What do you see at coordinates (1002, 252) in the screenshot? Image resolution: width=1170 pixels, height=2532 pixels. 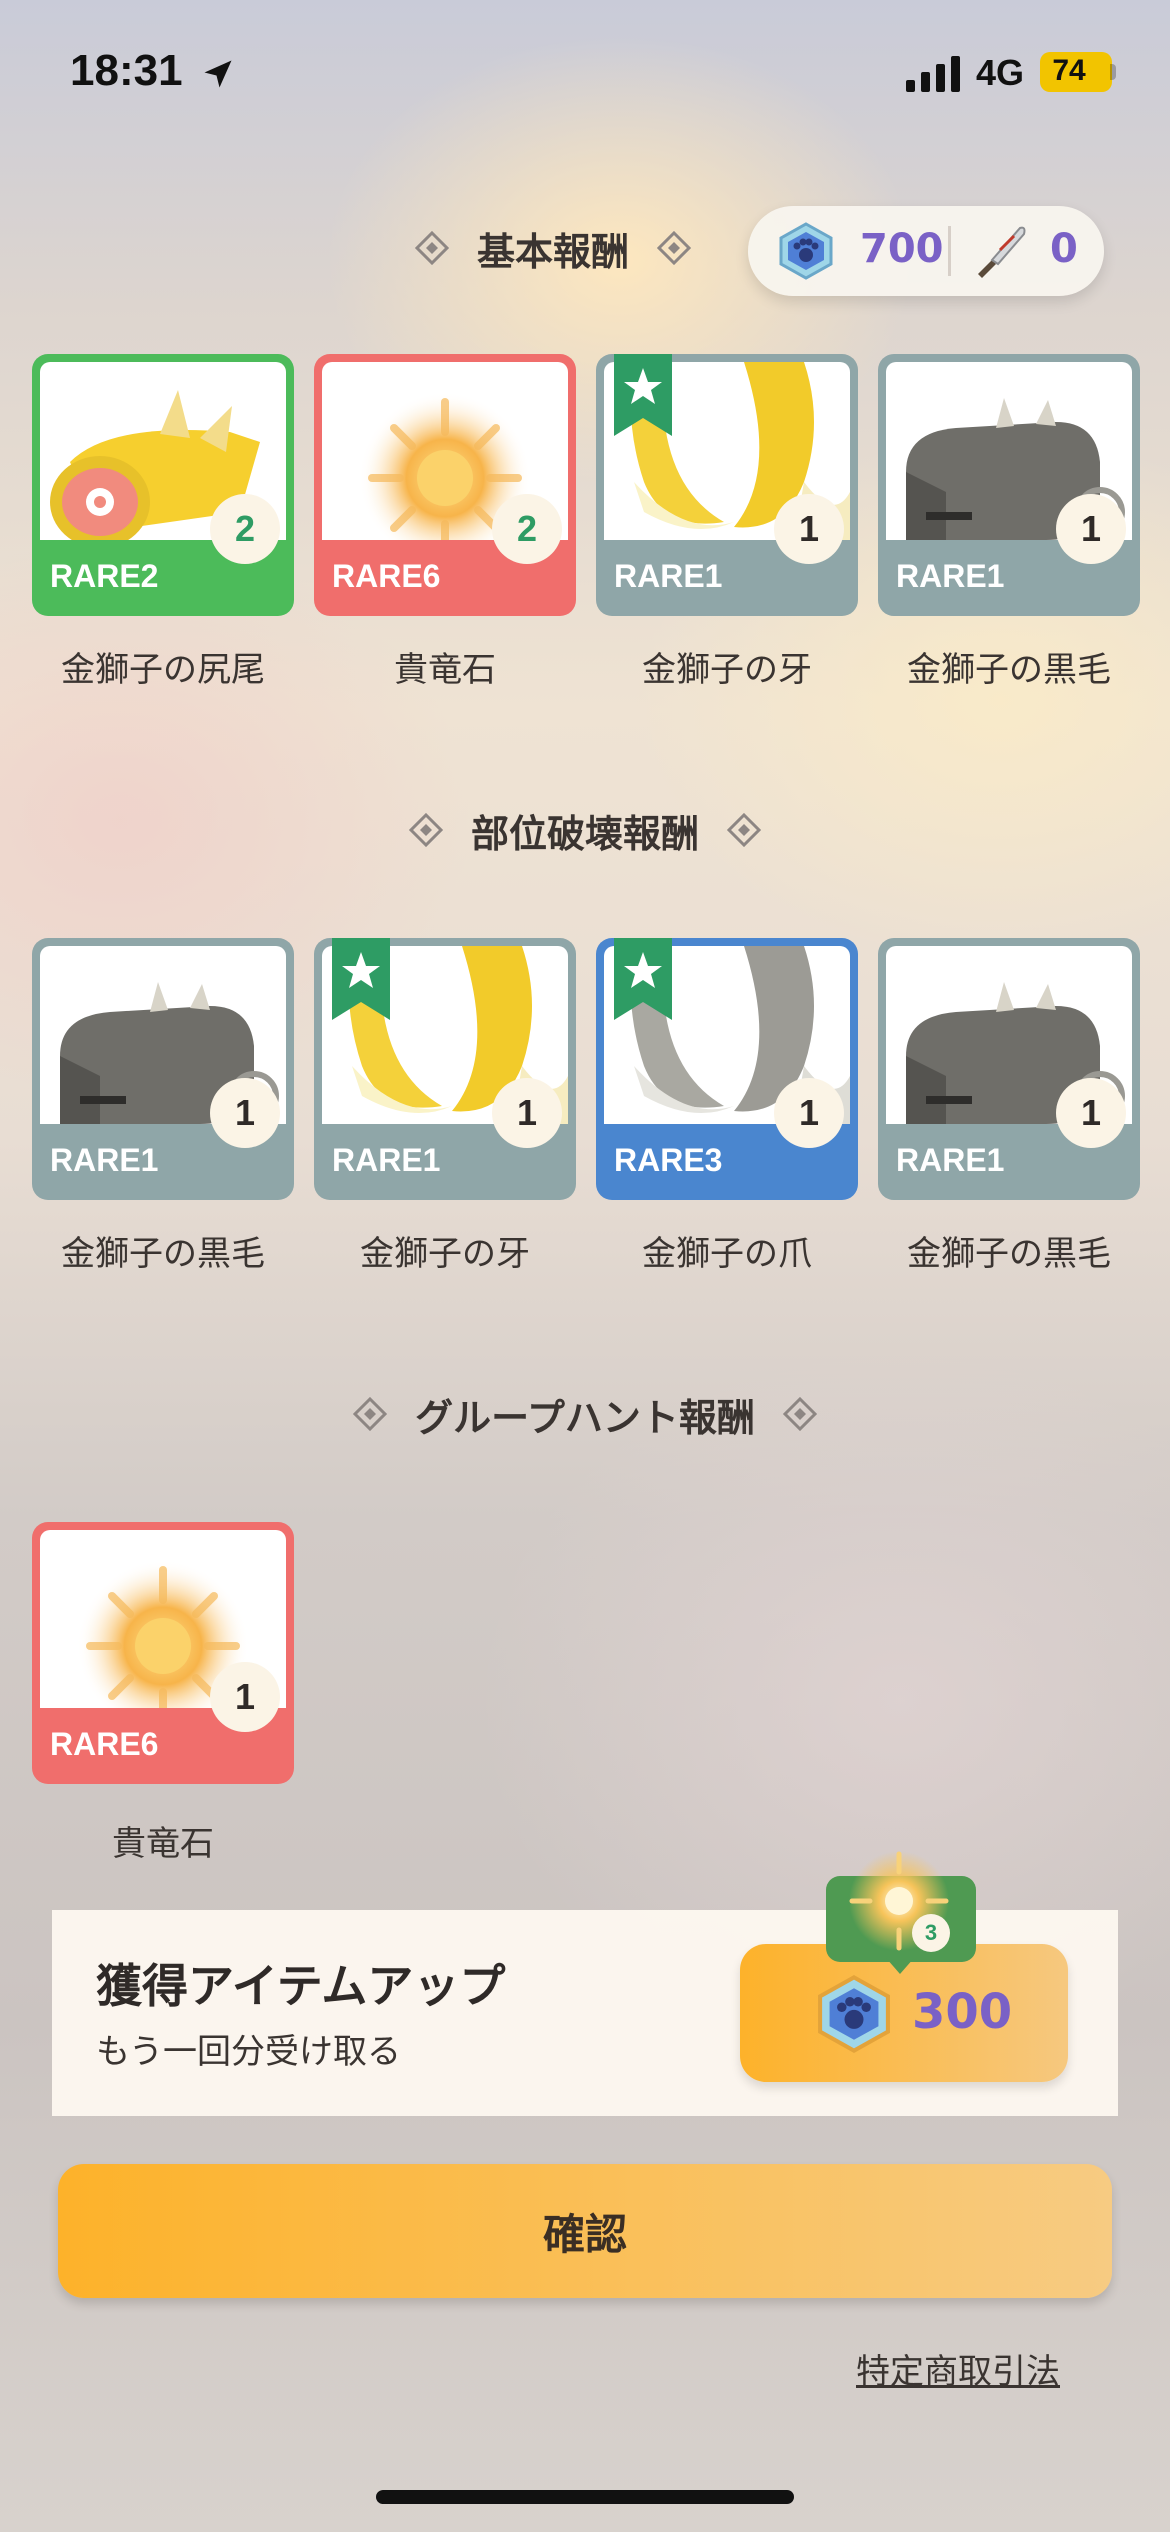 I see `carving-knife-icon` at bounding box center [1002, 252].